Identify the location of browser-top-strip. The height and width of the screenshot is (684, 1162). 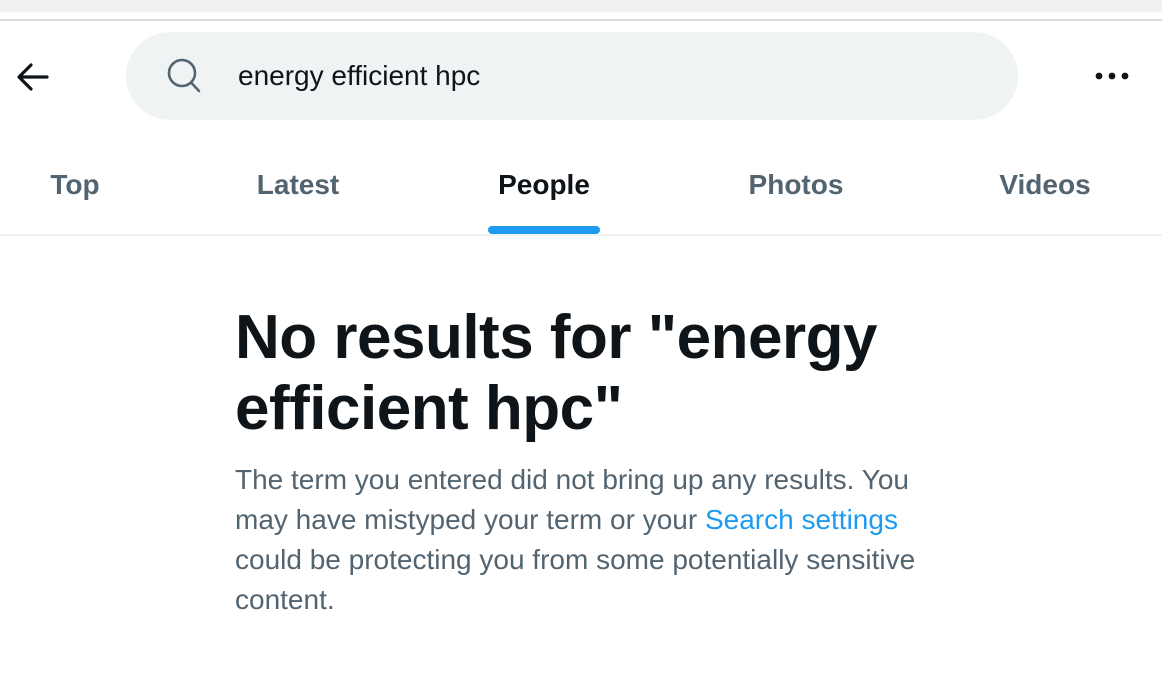
(581, 6).